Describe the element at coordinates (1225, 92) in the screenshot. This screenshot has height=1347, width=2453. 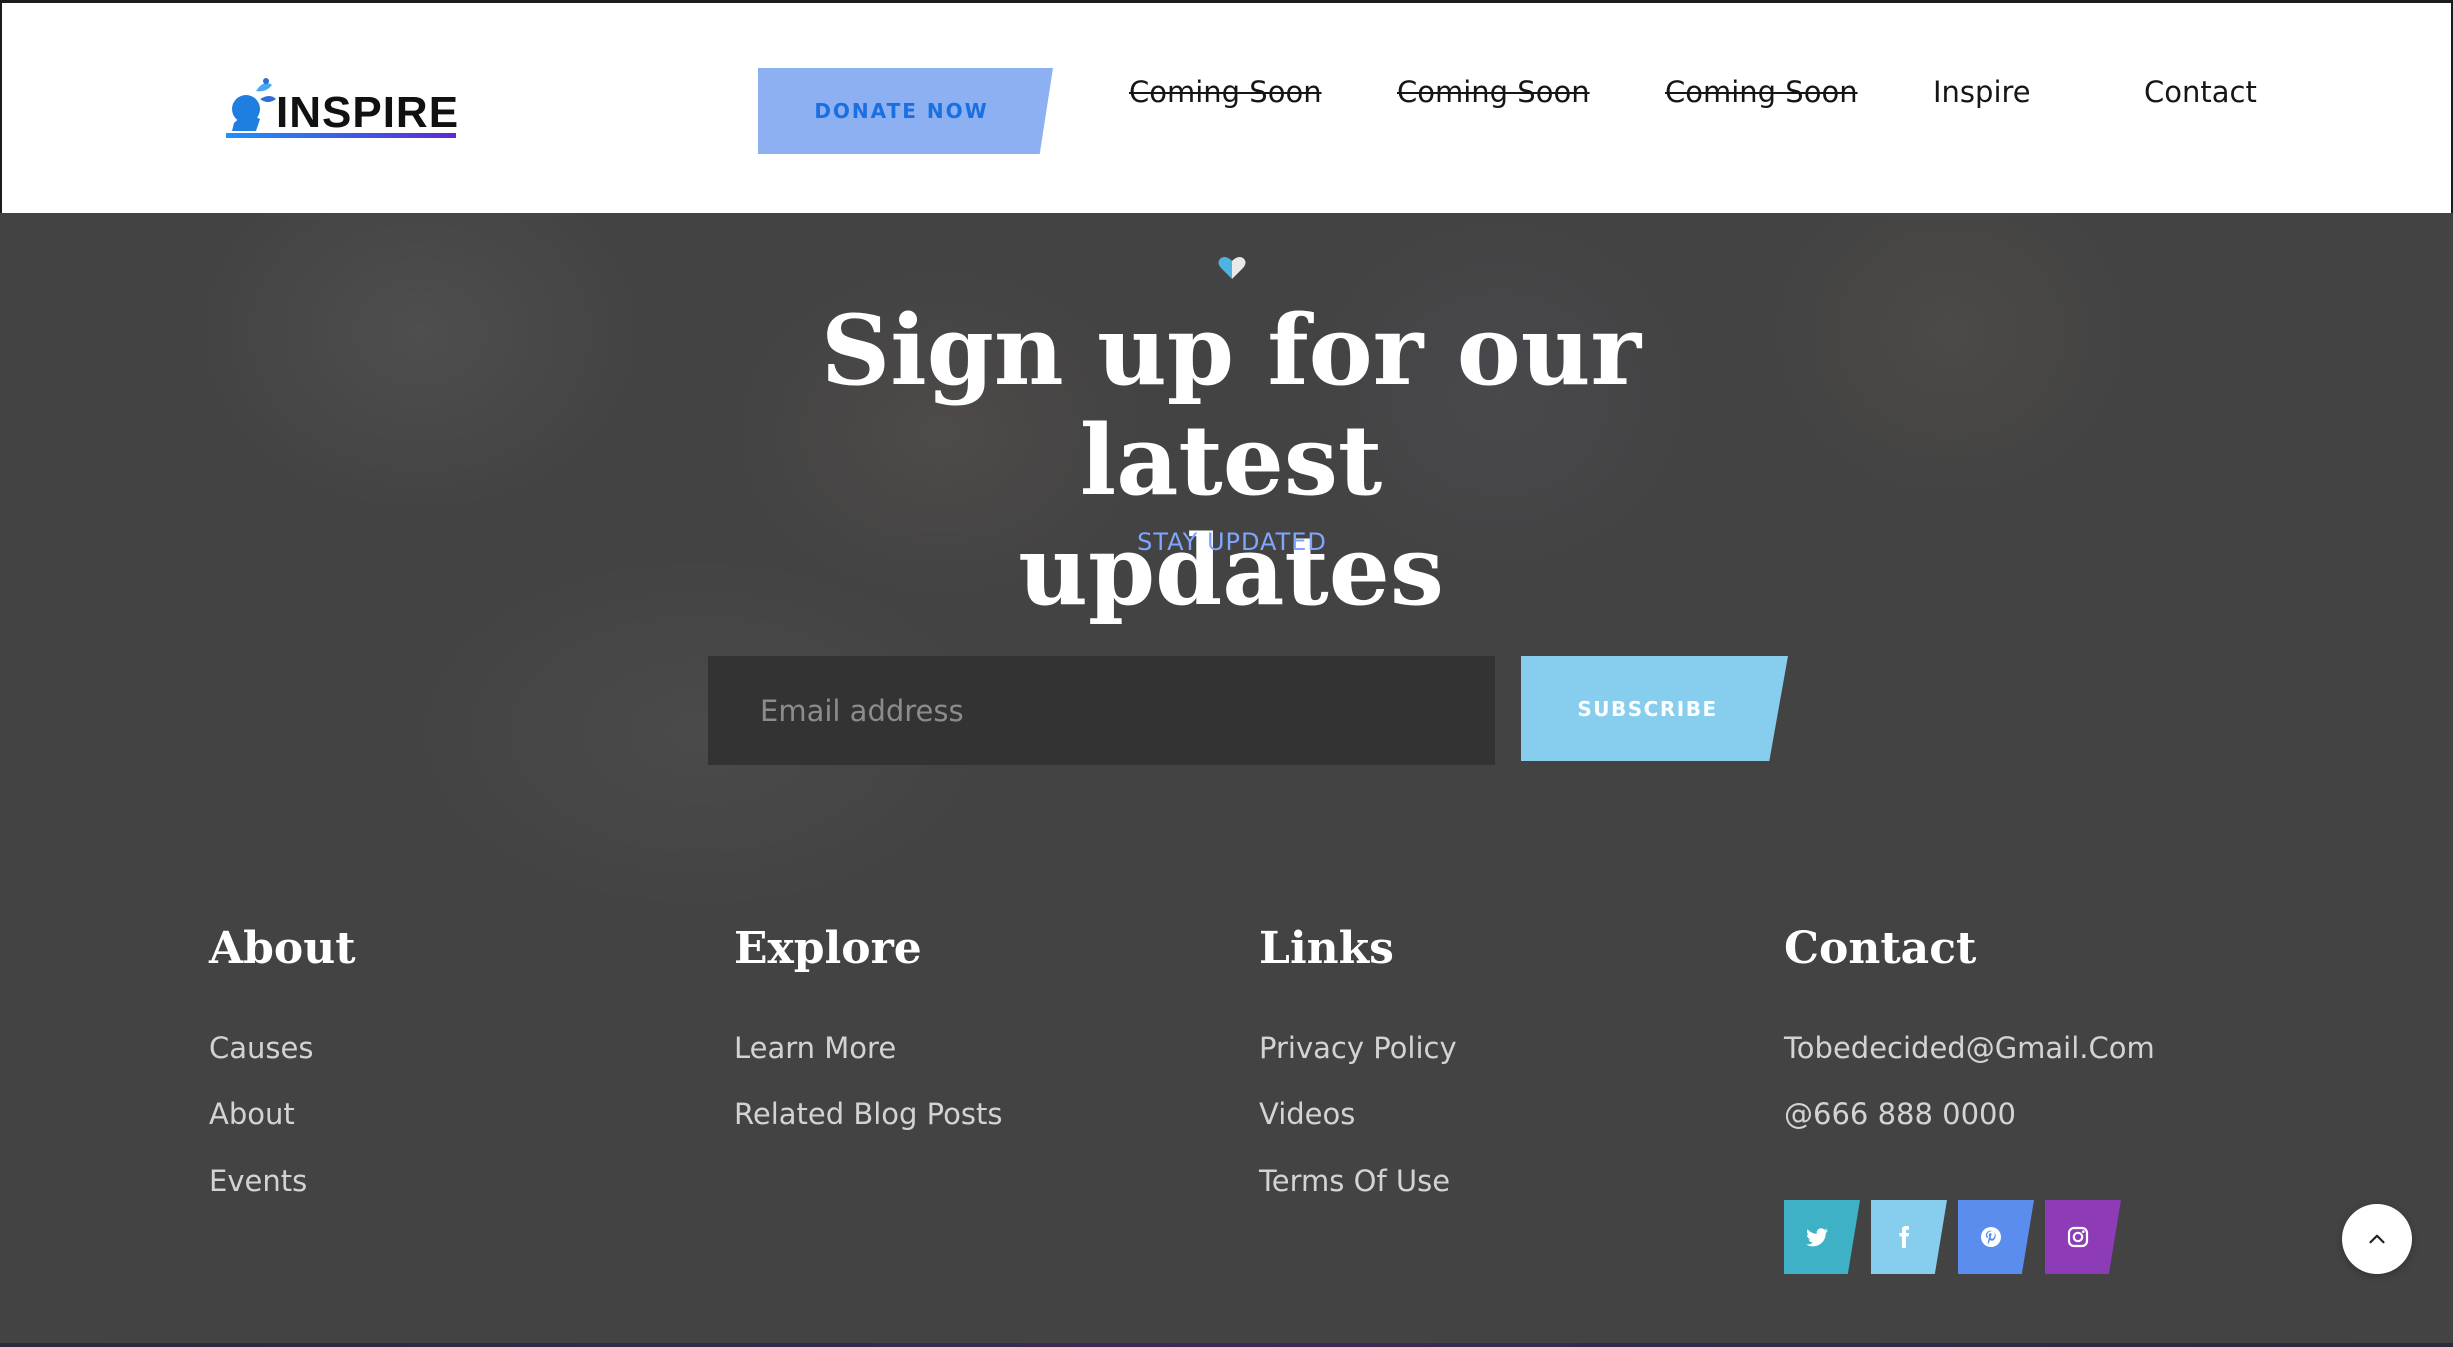
I see `nav-item-coming-soon-1: Coming Soon` at that location.